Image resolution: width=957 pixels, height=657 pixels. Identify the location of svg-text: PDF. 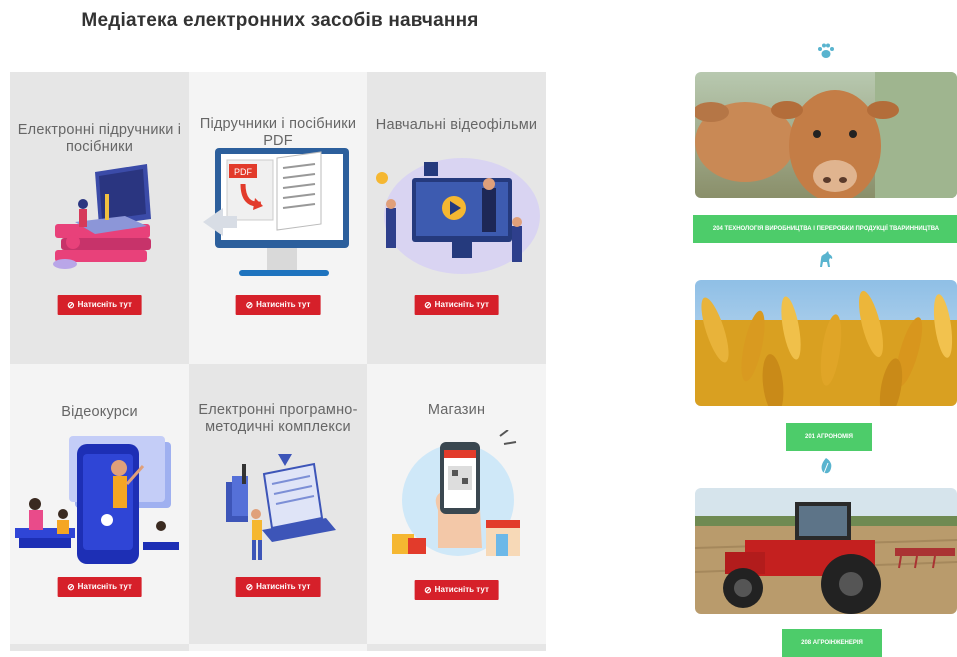
(243, 172).